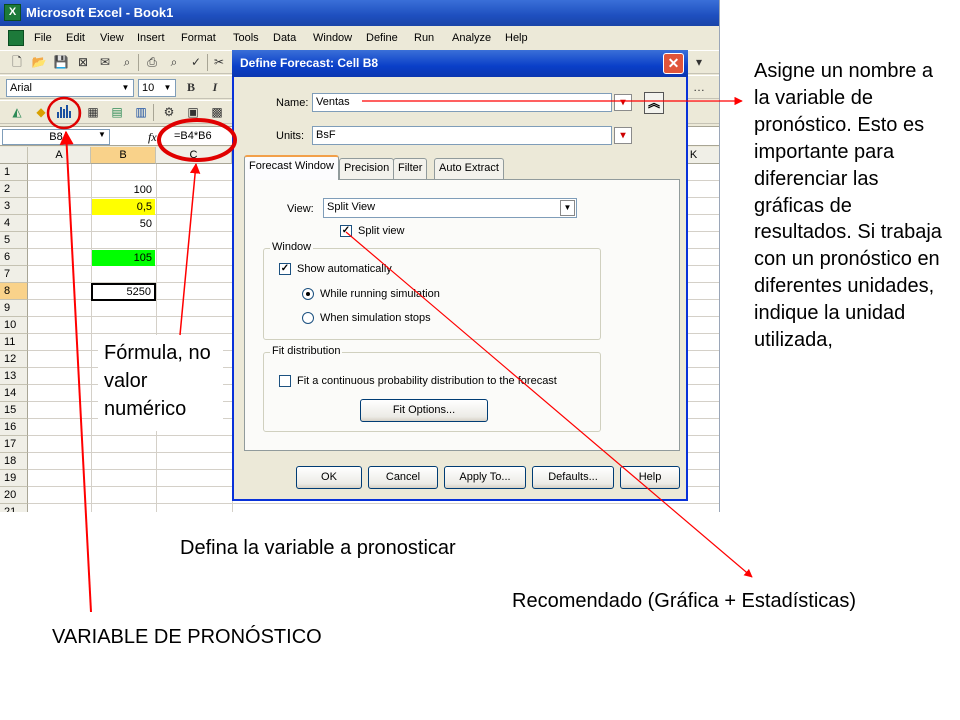 This screenshot has width=960, height=720. Describe the element at coordinates (123, 207) in the screenshot. I see `cell-b3: 0,5` at that location.